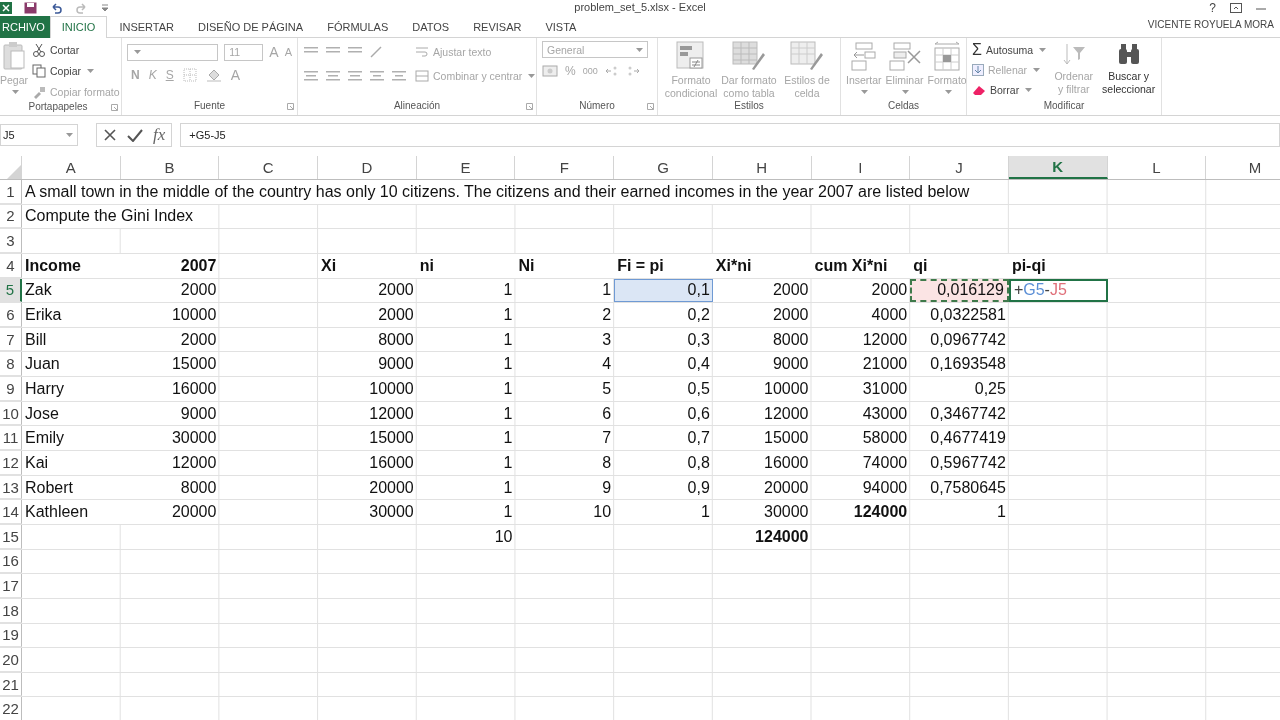 The height and width of the screenshot is (720, 1280). Describe the element at coordinates (11, 684) in the screenshot. I see `row-header: 21` at that location.